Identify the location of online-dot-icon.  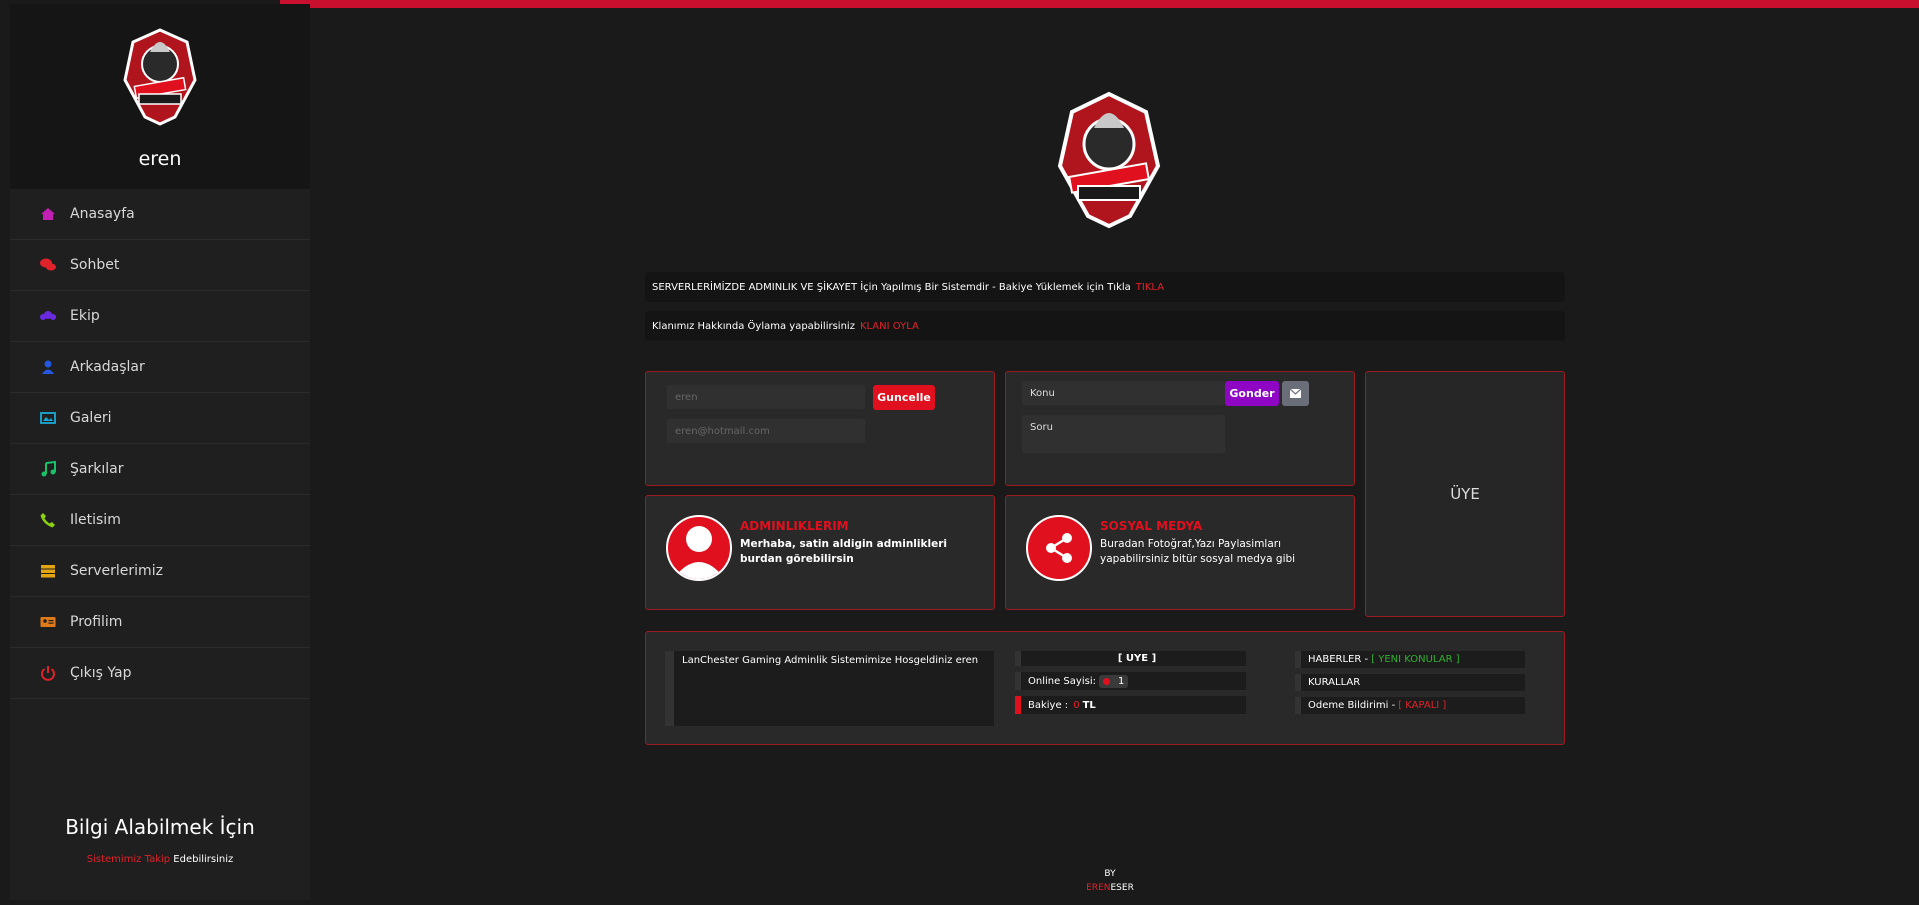
(1106, 681).